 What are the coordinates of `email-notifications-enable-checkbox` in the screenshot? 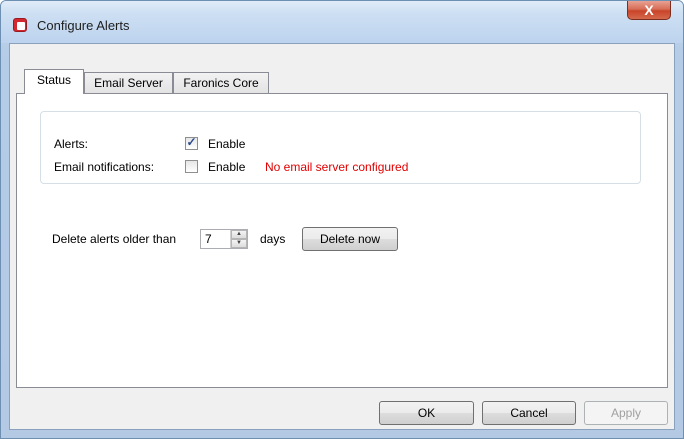 It's located at (191, 166).